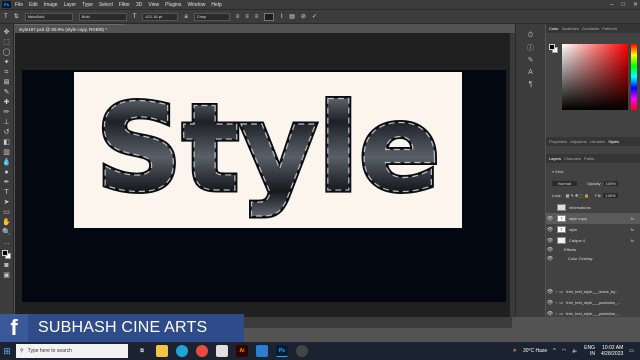  What do you see at coordinates (153, 5) in the screenshot?
I see `menu-view: View` at bounding box center [153, 5].